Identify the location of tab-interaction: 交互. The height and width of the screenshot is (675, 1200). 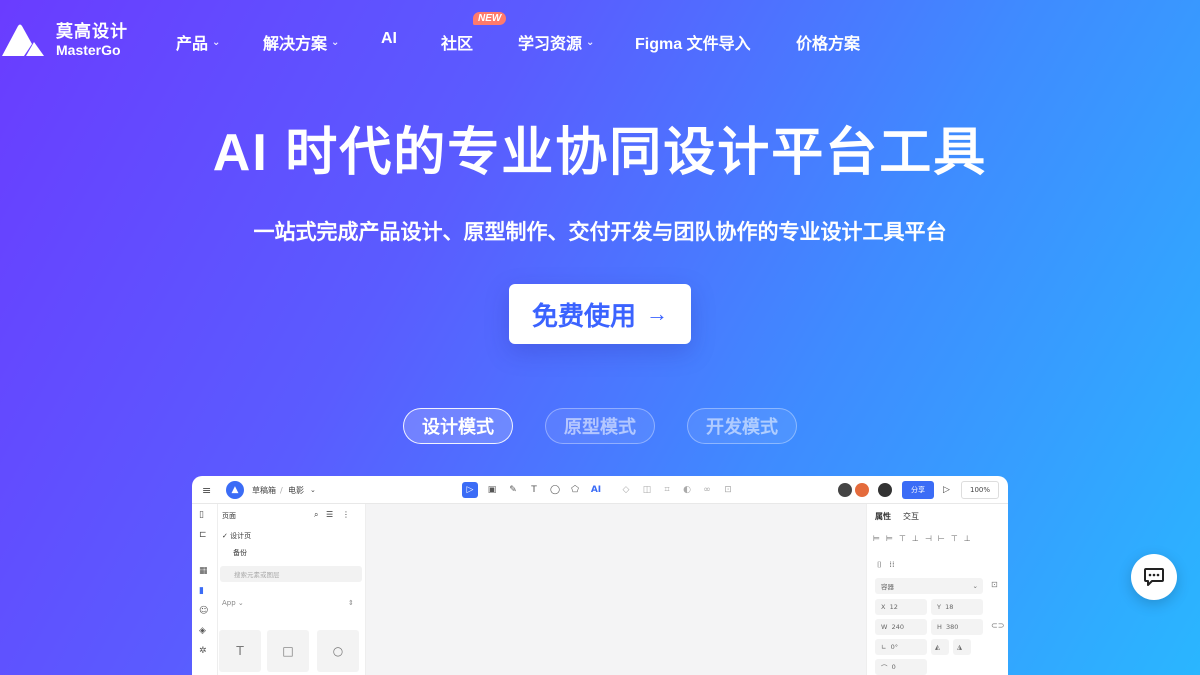
(911, 516).